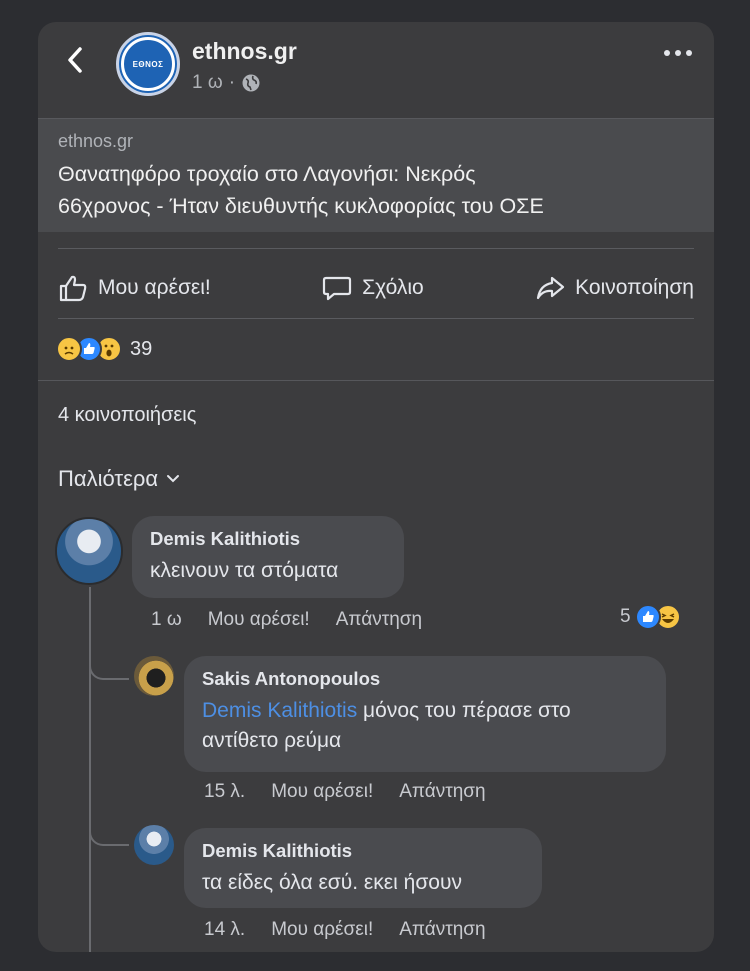 This screenshot has width=750, height=971. I want to click on comment-reaction-count: 5, so click(625, 616).